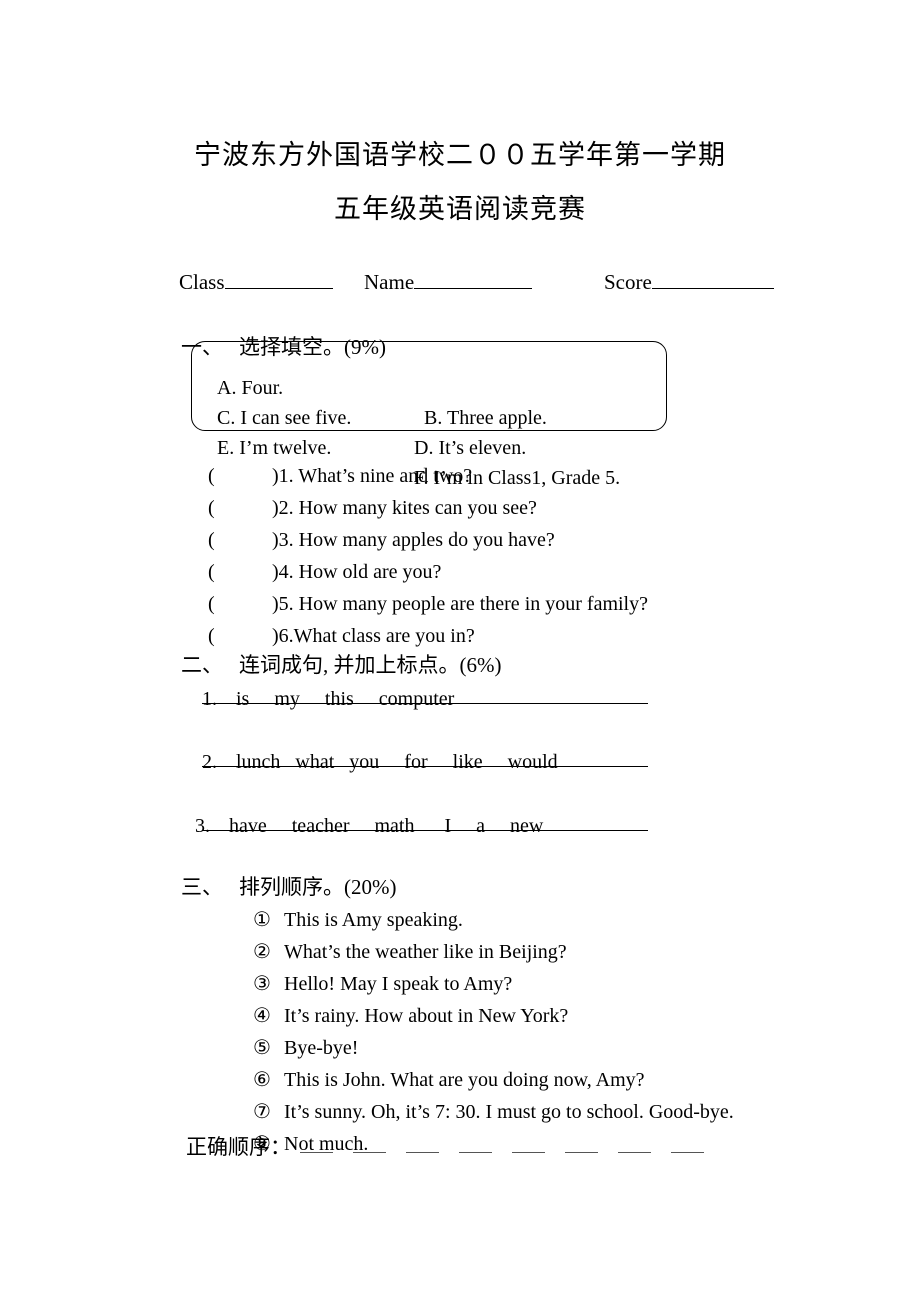  What do you see at coordinates (209, 762) in the screenshot?
I see `scramble-number: 2.` at bounding box center [209, 762].